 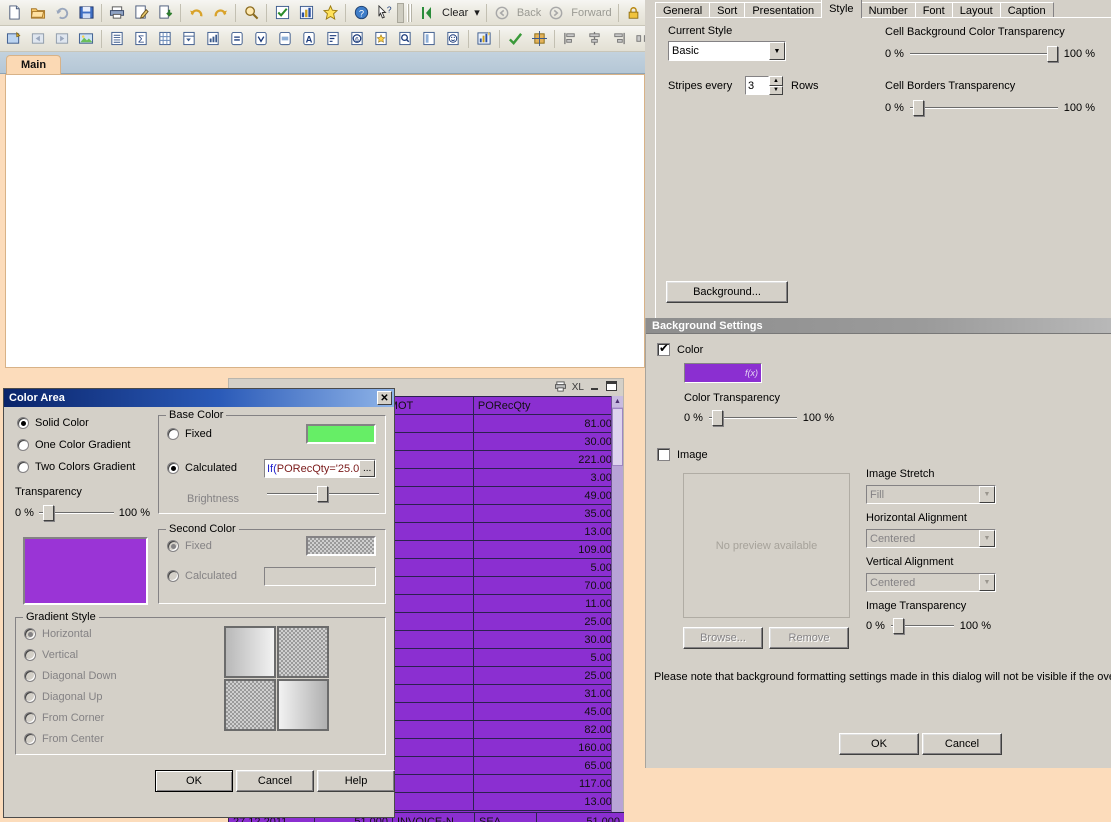 I want to click on help-pointer-icon: ?, so click(x=385, y=13).